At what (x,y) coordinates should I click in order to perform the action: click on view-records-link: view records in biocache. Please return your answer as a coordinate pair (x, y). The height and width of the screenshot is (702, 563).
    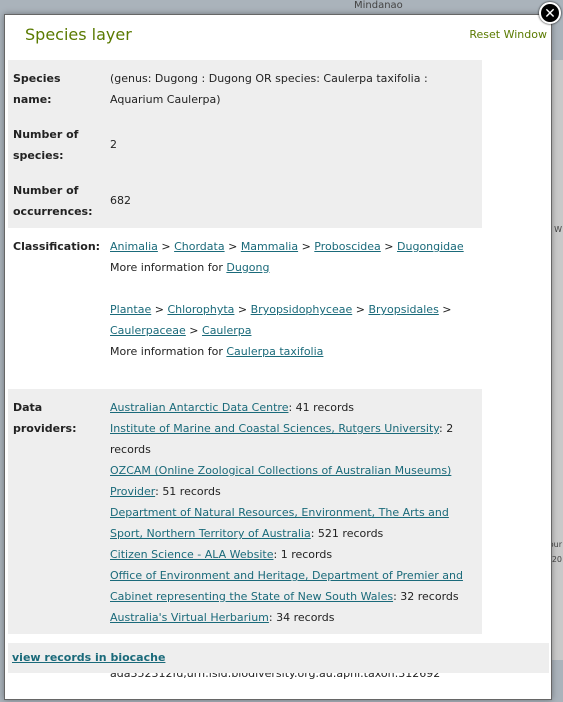
    Looking at the image, I should click on (88, 657).